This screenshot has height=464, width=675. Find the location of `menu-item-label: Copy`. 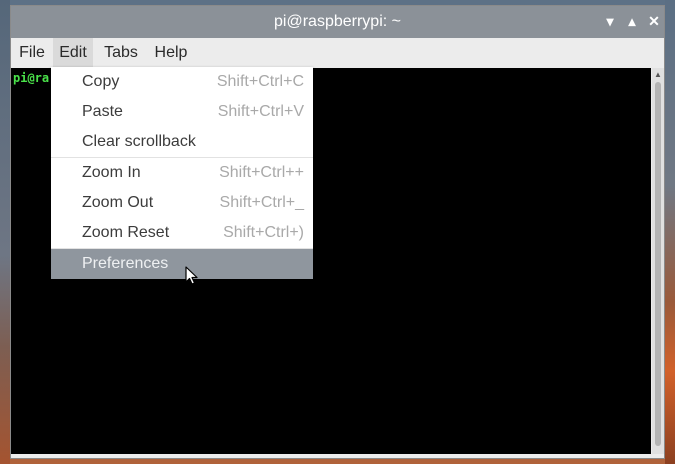

menu-item-label: Copy is located at coordinates (101, 81).